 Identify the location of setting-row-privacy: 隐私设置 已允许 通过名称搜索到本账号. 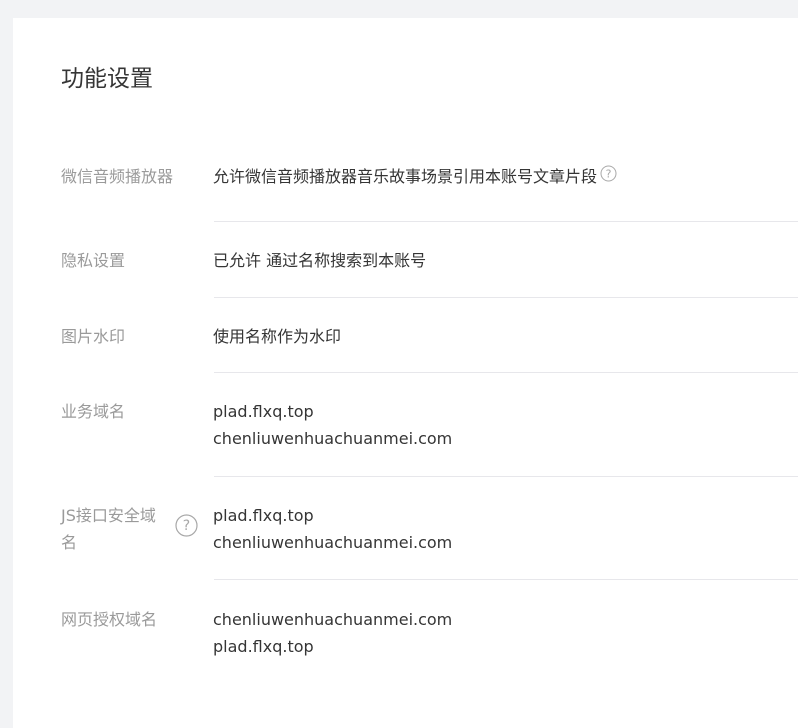
(405, 259).